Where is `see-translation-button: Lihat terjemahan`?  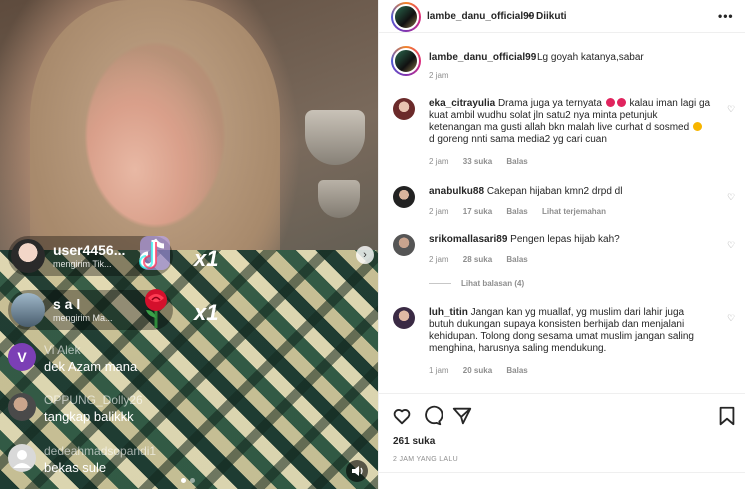 see-translation-button: Lihat terjemahan is located at coordinates (574, 211).